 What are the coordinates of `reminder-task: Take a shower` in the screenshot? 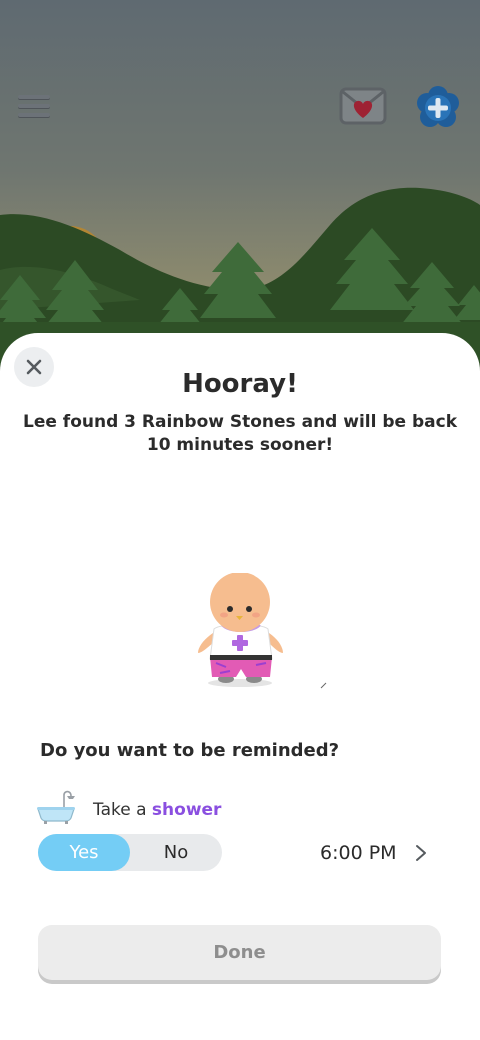 It's located at (157, 810).